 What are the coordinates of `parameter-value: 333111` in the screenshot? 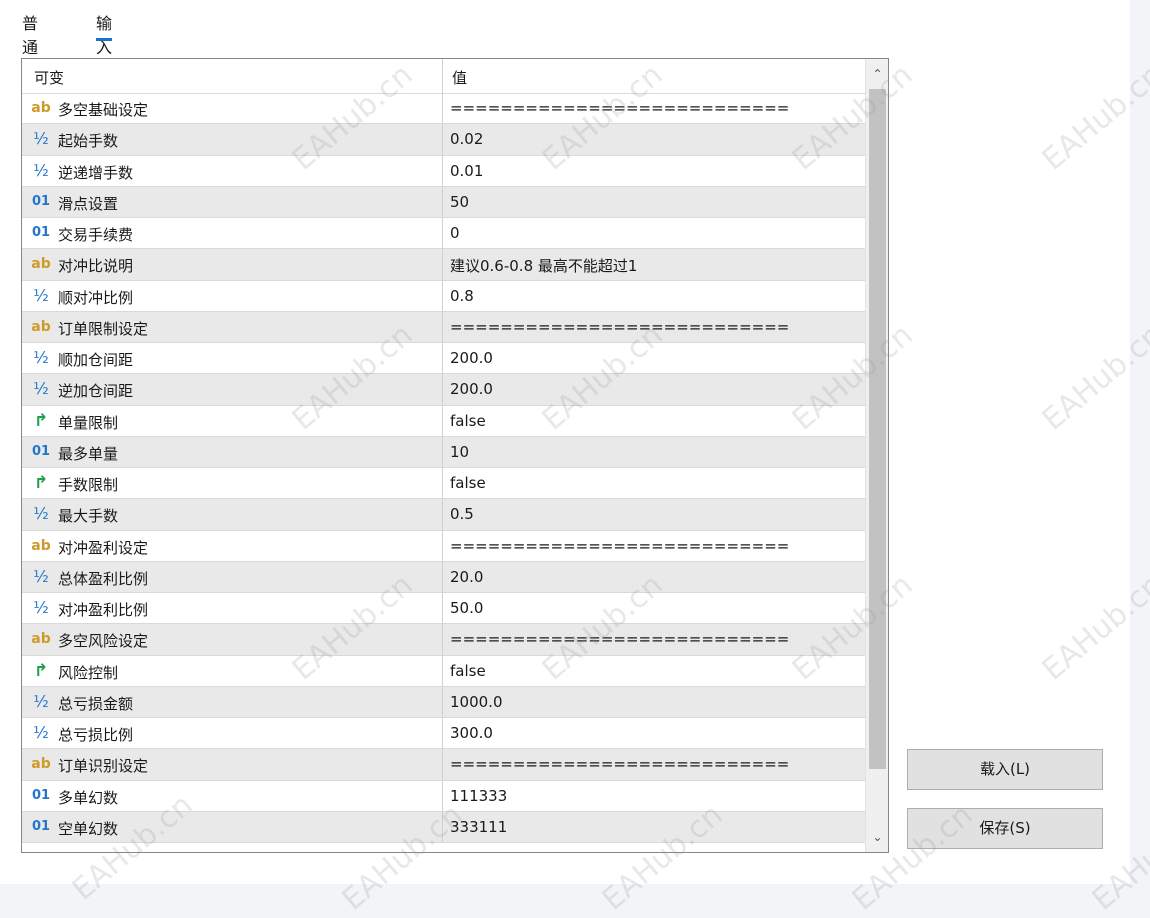 It's located at (478, 827).